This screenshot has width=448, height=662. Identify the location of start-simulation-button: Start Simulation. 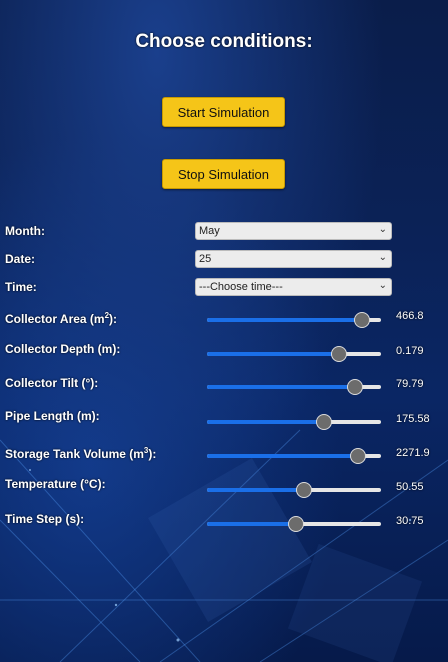
(223, 112).